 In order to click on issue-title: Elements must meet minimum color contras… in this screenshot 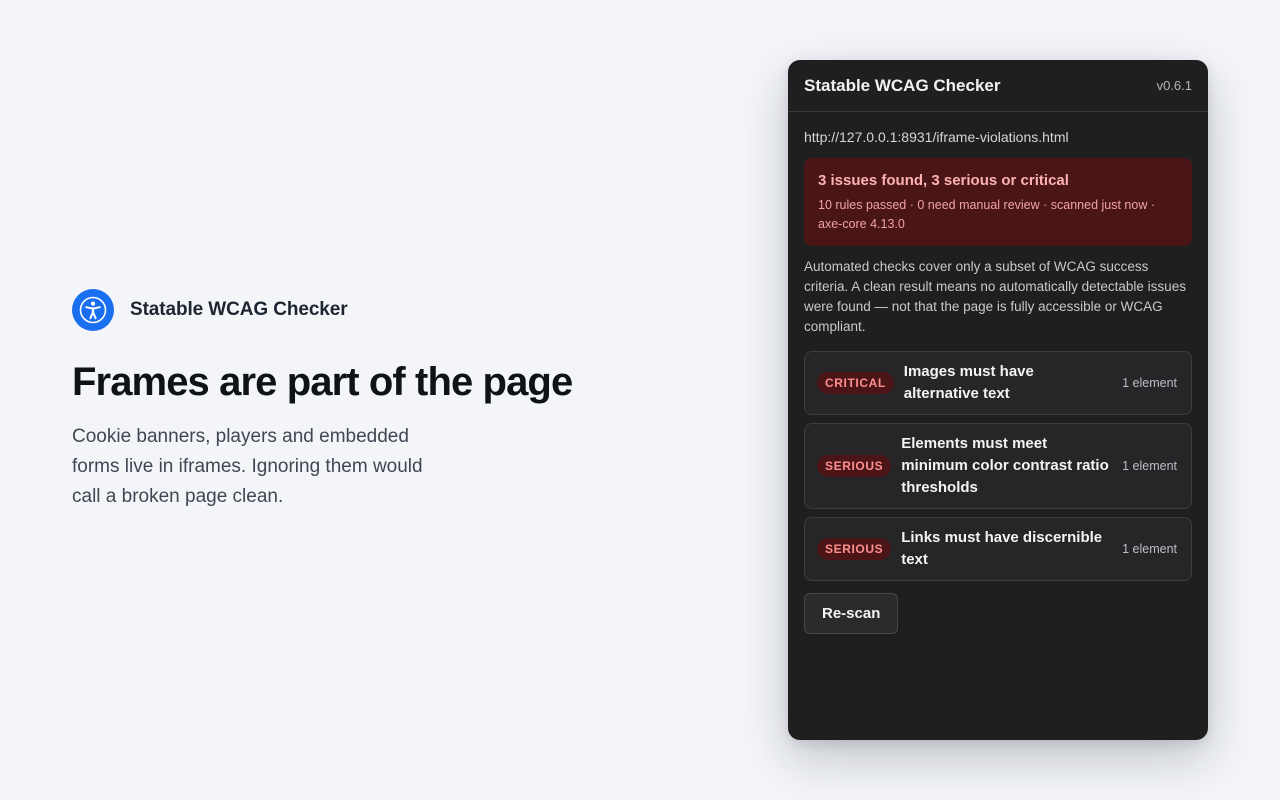, I will do `click(1005, 465)`.